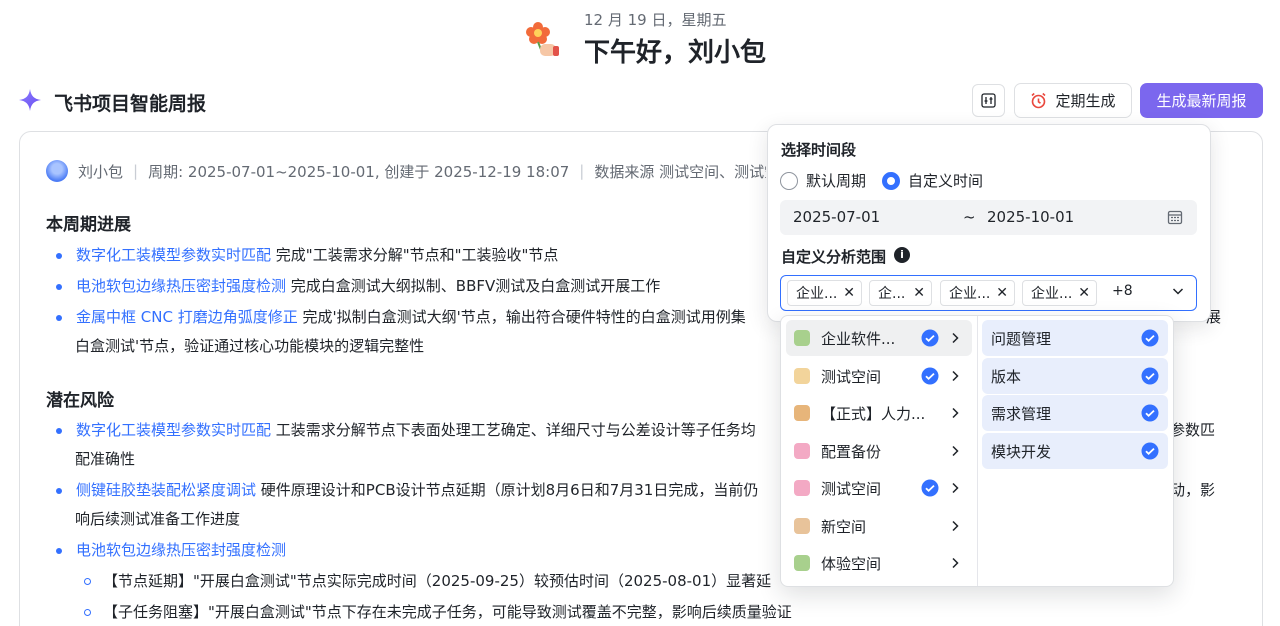 This screenshot has width=1280, height=626. What do you see at coordinates (1122, 291) in the screenshot?
I see `more-tags-count: +8` at bounding box center [1122, 291].